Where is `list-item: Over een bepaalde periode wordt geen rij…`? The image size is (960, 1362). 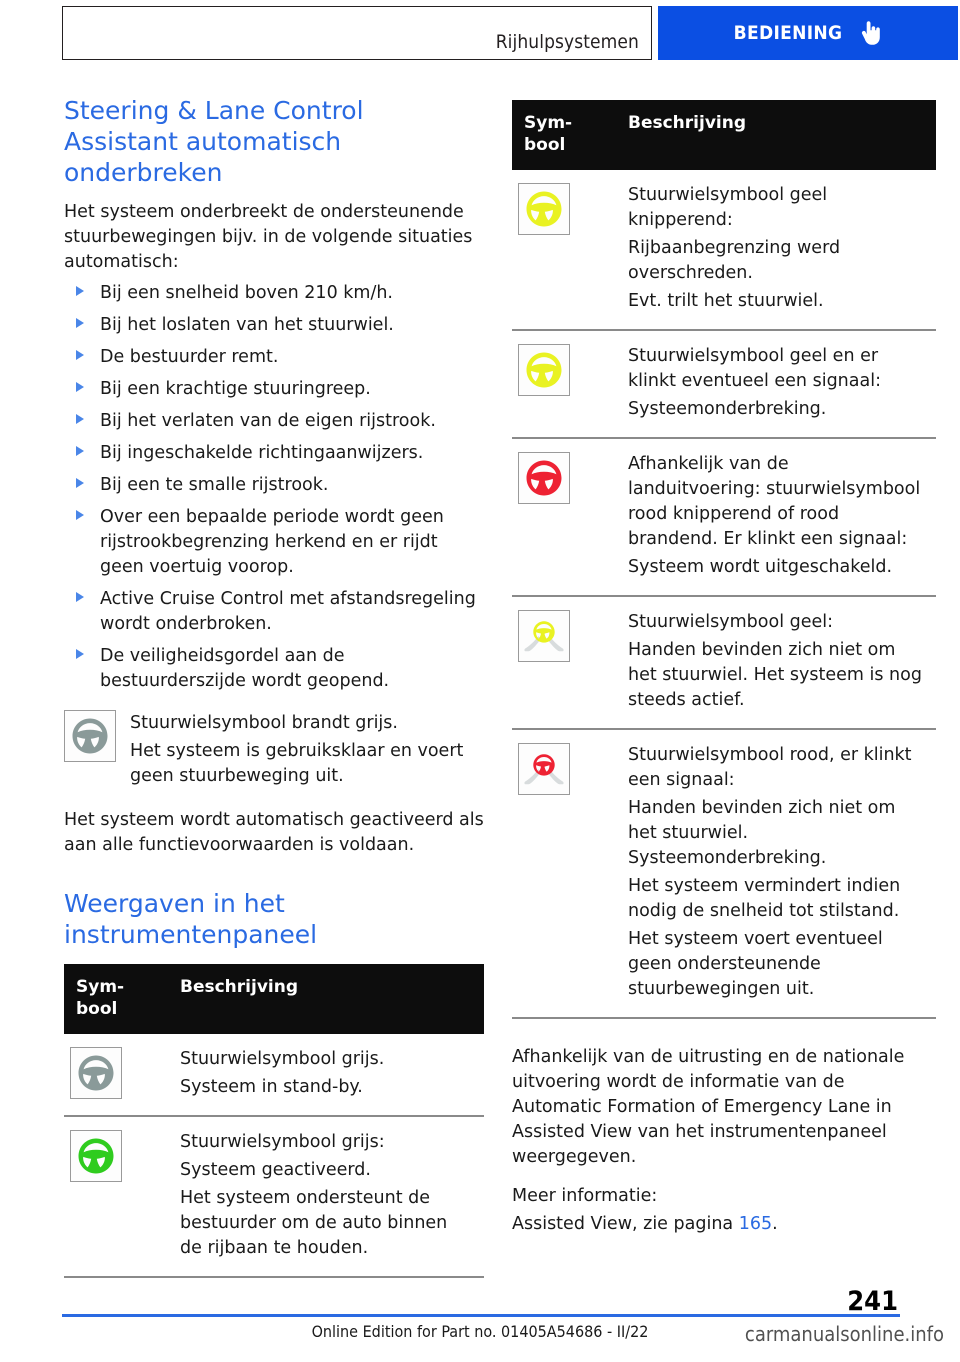
list-item: Over een bepaalde periode wordt geen rij… is located at coordinates (274, 542).